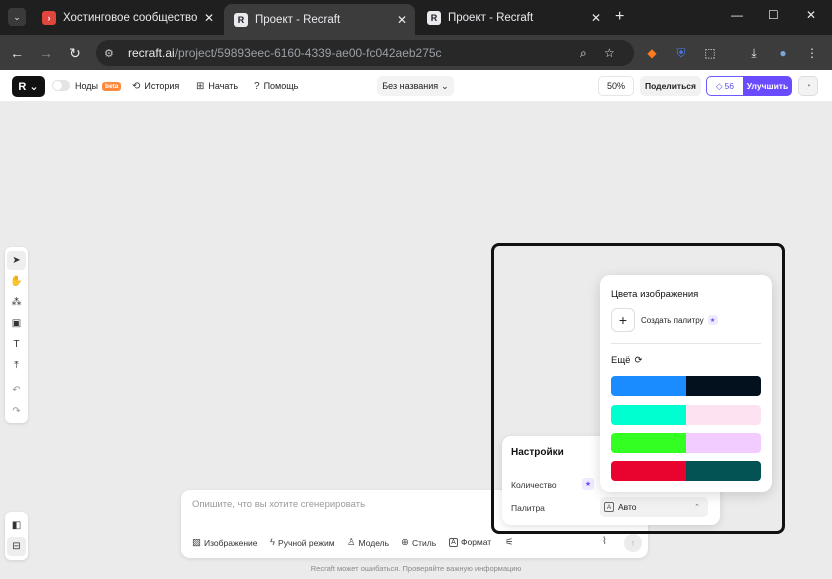 This screenshot has width=832, height=579. What do you see at coordinates (719, 85) in the screenshot?
I see `diamond-icon: ◇` at bounding box center [719, 85].